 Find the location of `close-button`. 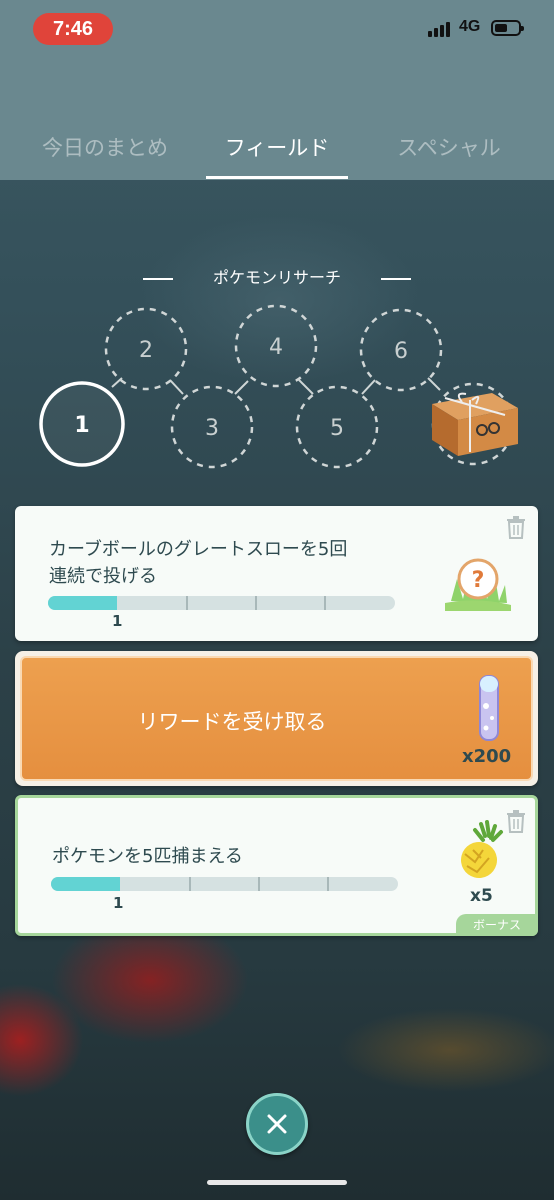

close-button is located at coordinates (277, 1124).